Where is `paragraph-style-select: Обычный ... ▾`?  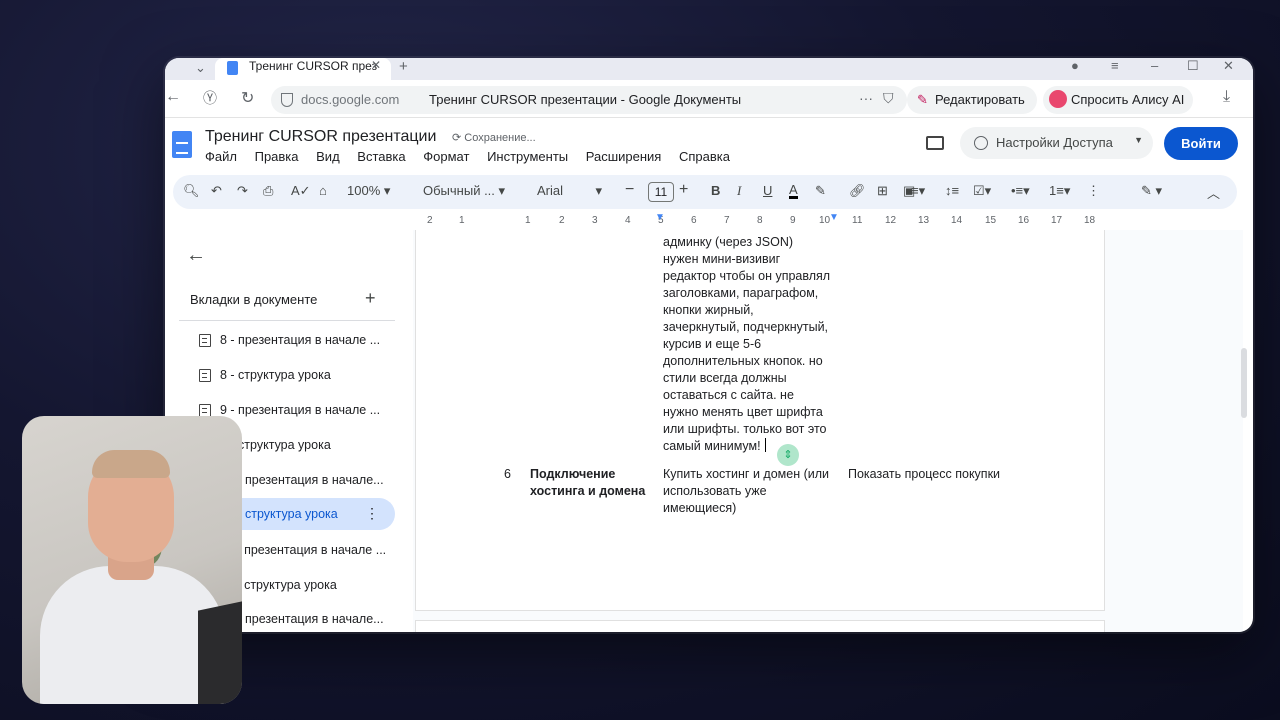 paragraph-style-select: Обычный ... ▾ is located at coordinates (464, 191).